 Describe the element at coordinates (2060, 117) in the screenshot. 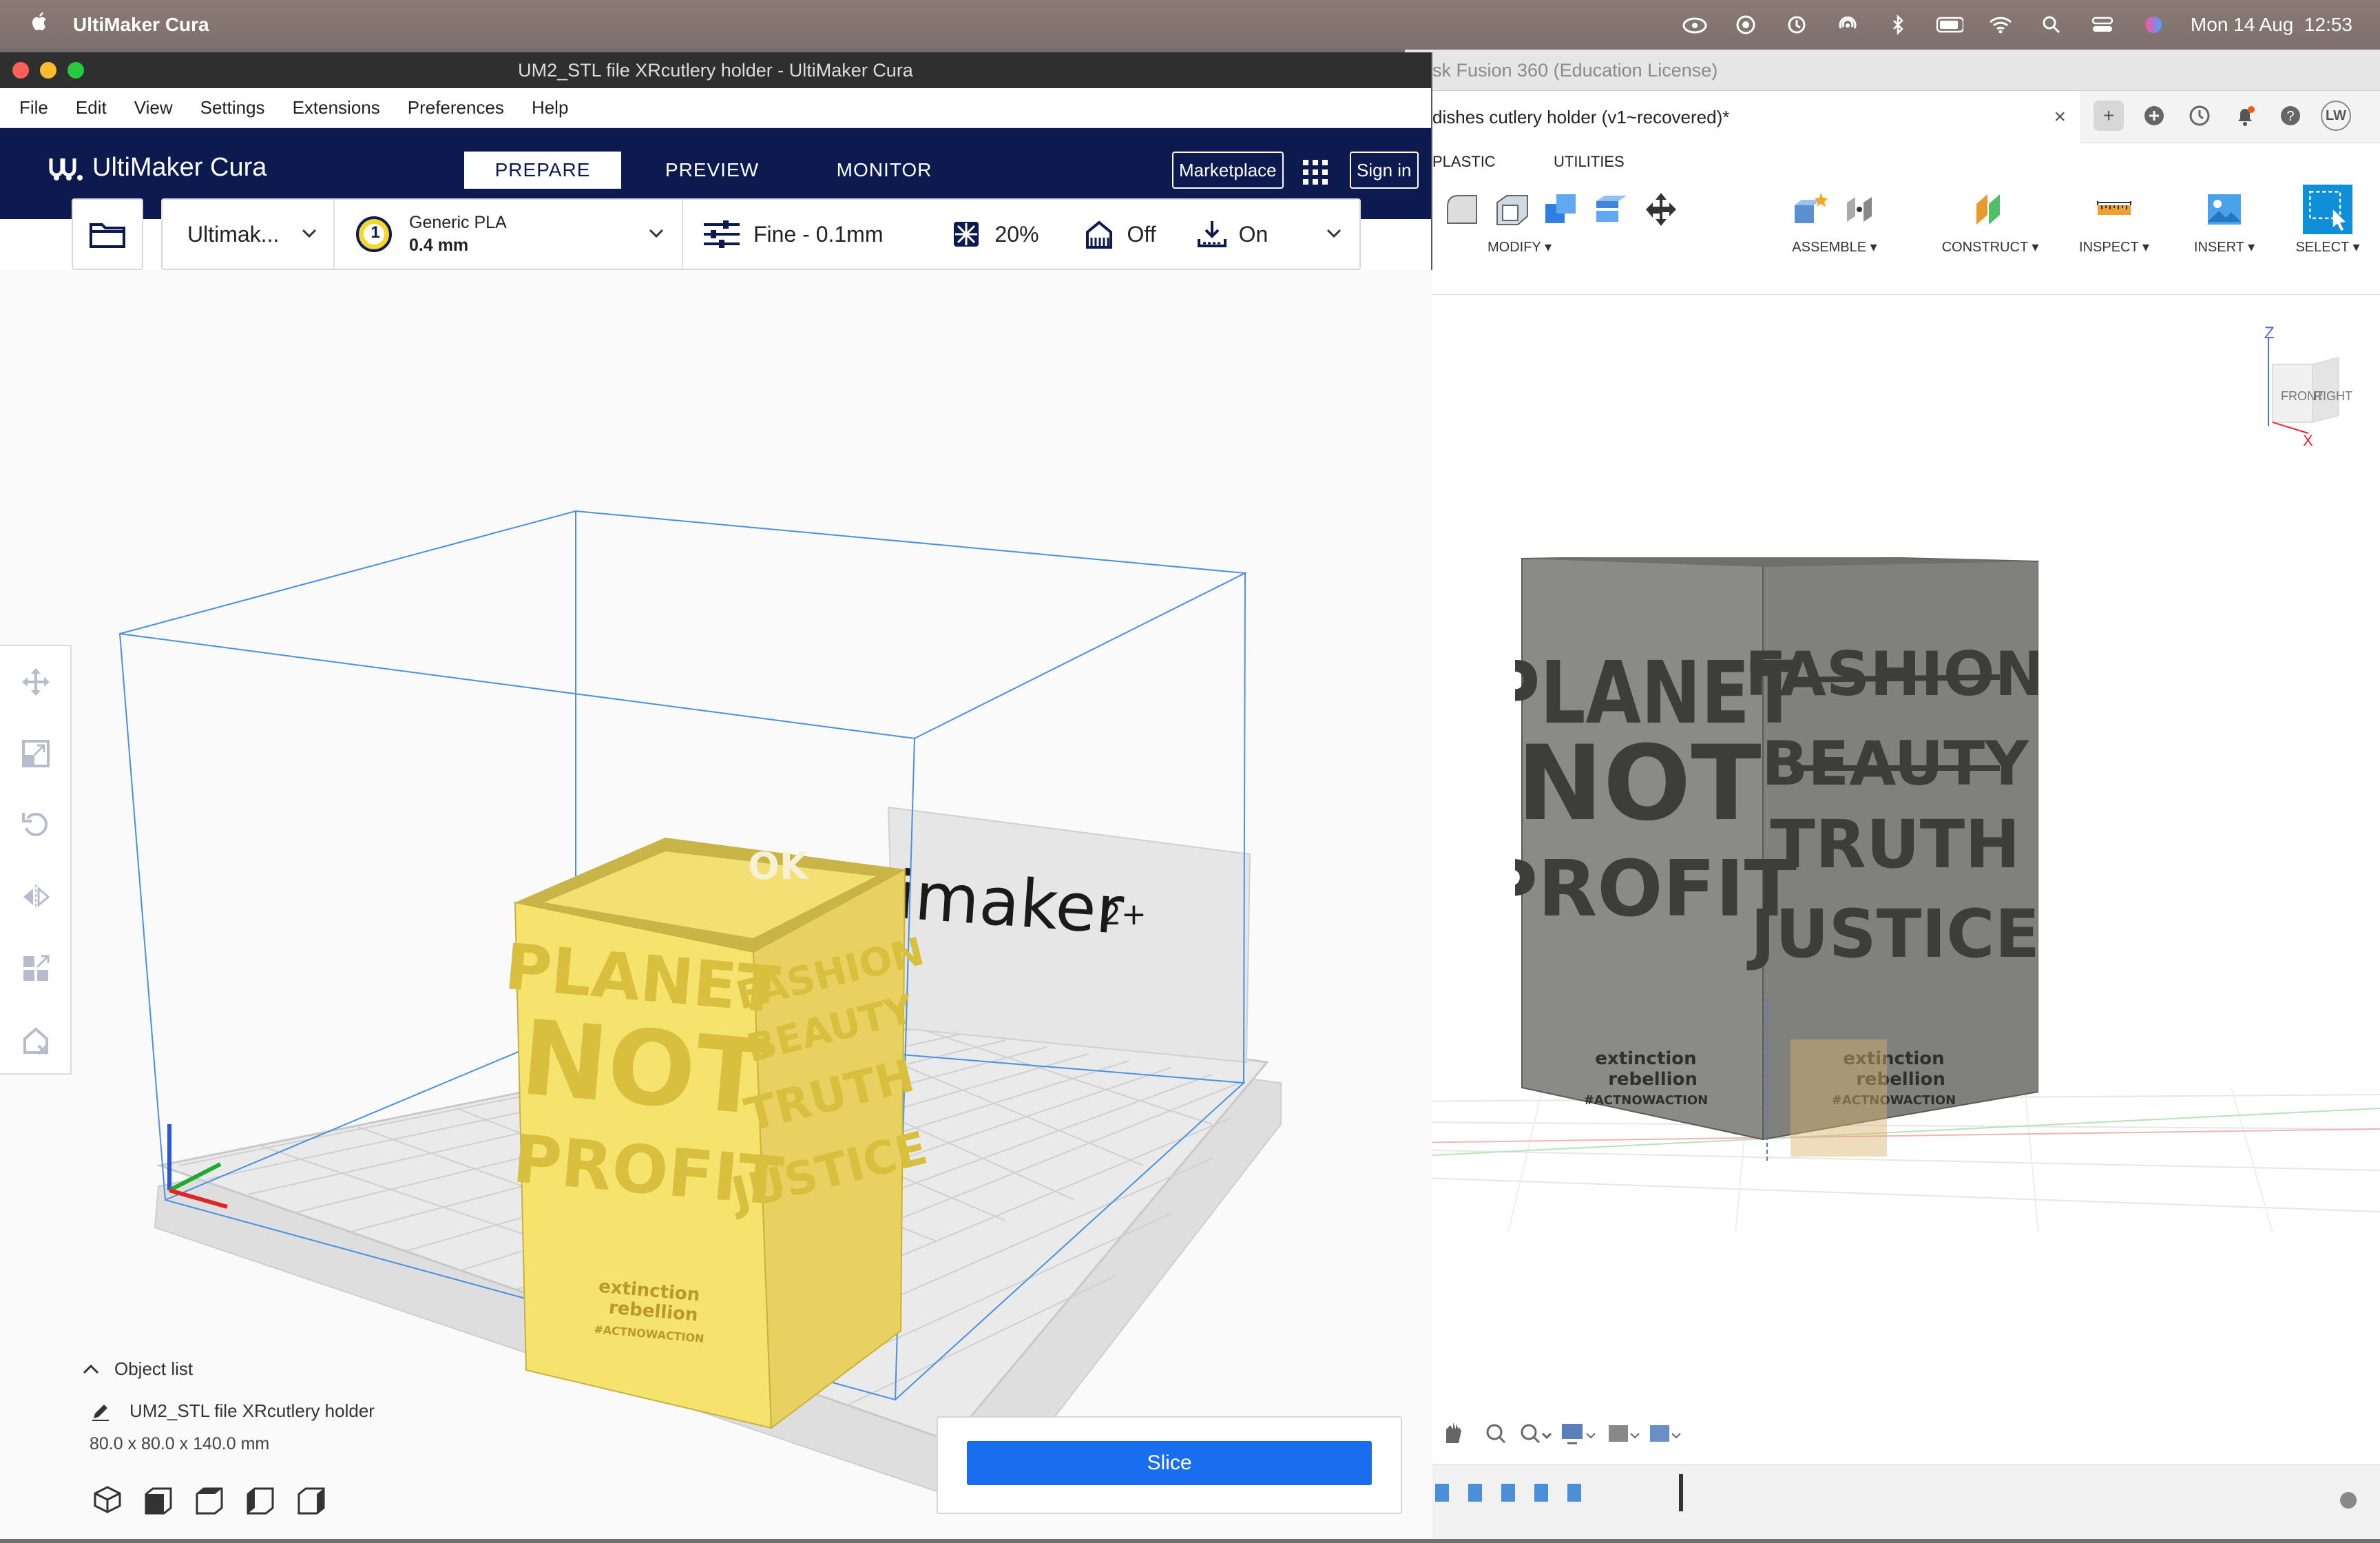

I see `close-icon: ×` at that location.